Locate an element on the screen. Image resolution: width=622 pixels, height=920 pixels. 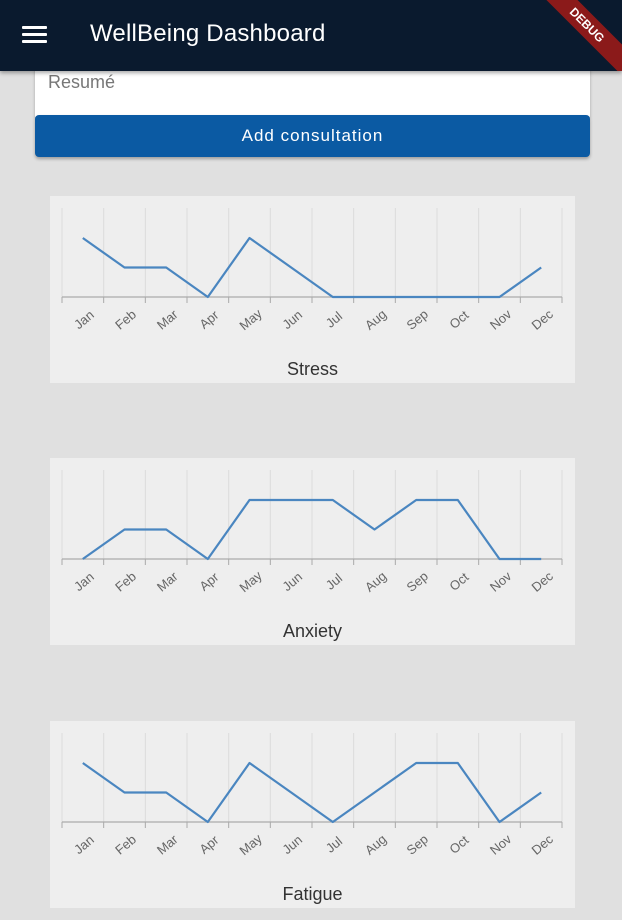
anxiety-chart-title: Anxiety is located at coordinates (312, 631).